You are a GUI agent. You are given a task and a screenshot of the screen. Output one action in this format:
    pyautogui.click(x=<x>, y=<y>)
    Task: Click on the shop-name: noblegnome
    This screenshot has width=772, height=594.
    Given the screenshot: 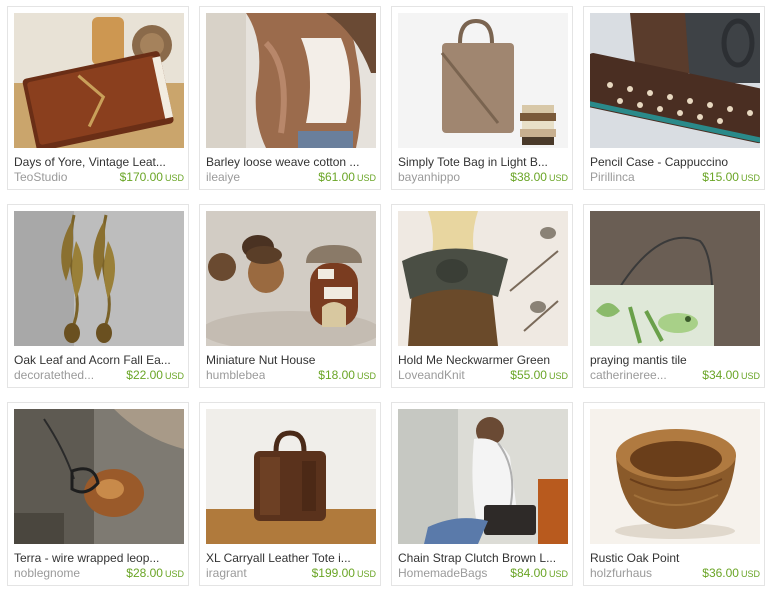 What is the action you would take?
    pyautogui.click(x=47, y=573)
    